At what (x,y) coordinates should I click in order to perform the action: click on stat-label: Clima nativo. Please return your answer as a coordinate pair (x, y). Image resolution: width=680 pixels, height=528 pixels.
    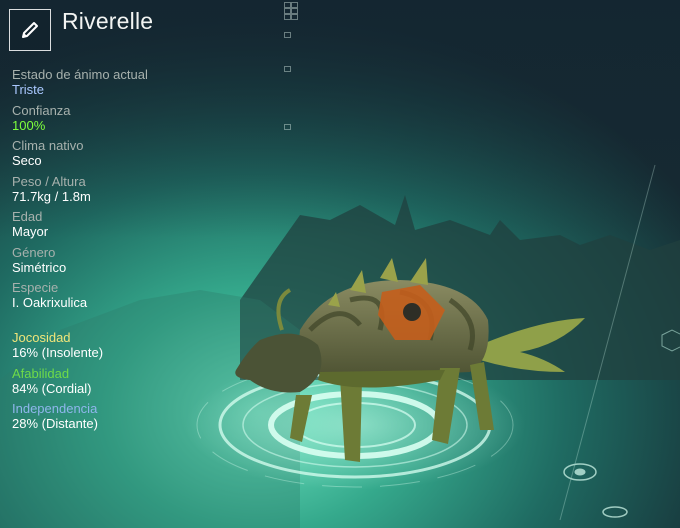
    Looking at the image, I should click on (48, 145).